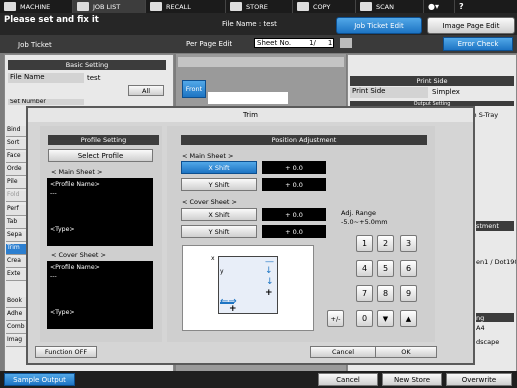 The width and height of the screenshot is (517, 388). What do you see at coordinates (35, 45) in the screenshot?
I see `job-ticket-label: Job Ticket` at bounding box center [35, 45].